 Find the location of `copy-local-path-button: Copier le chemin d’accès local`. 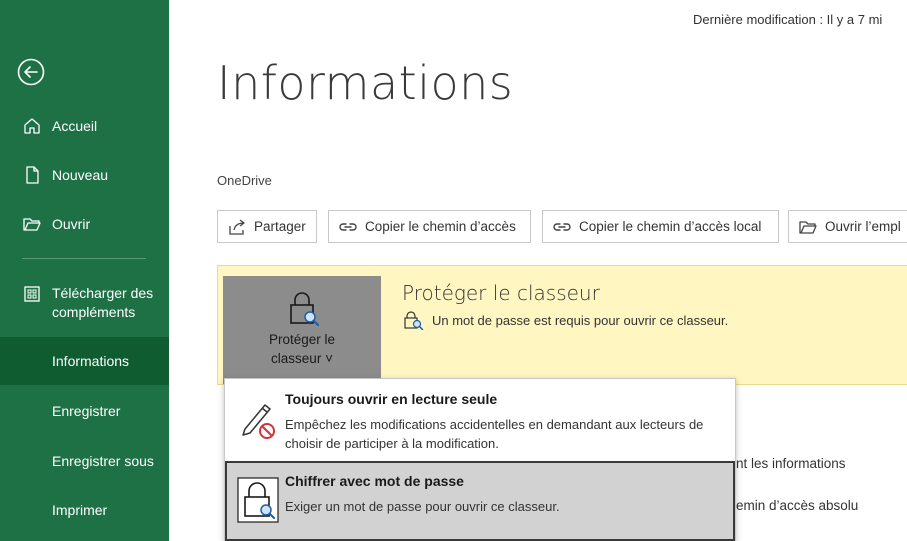

copy-local-path-button: Copier le chemin d’accès local is located at coordinates (660, 226).